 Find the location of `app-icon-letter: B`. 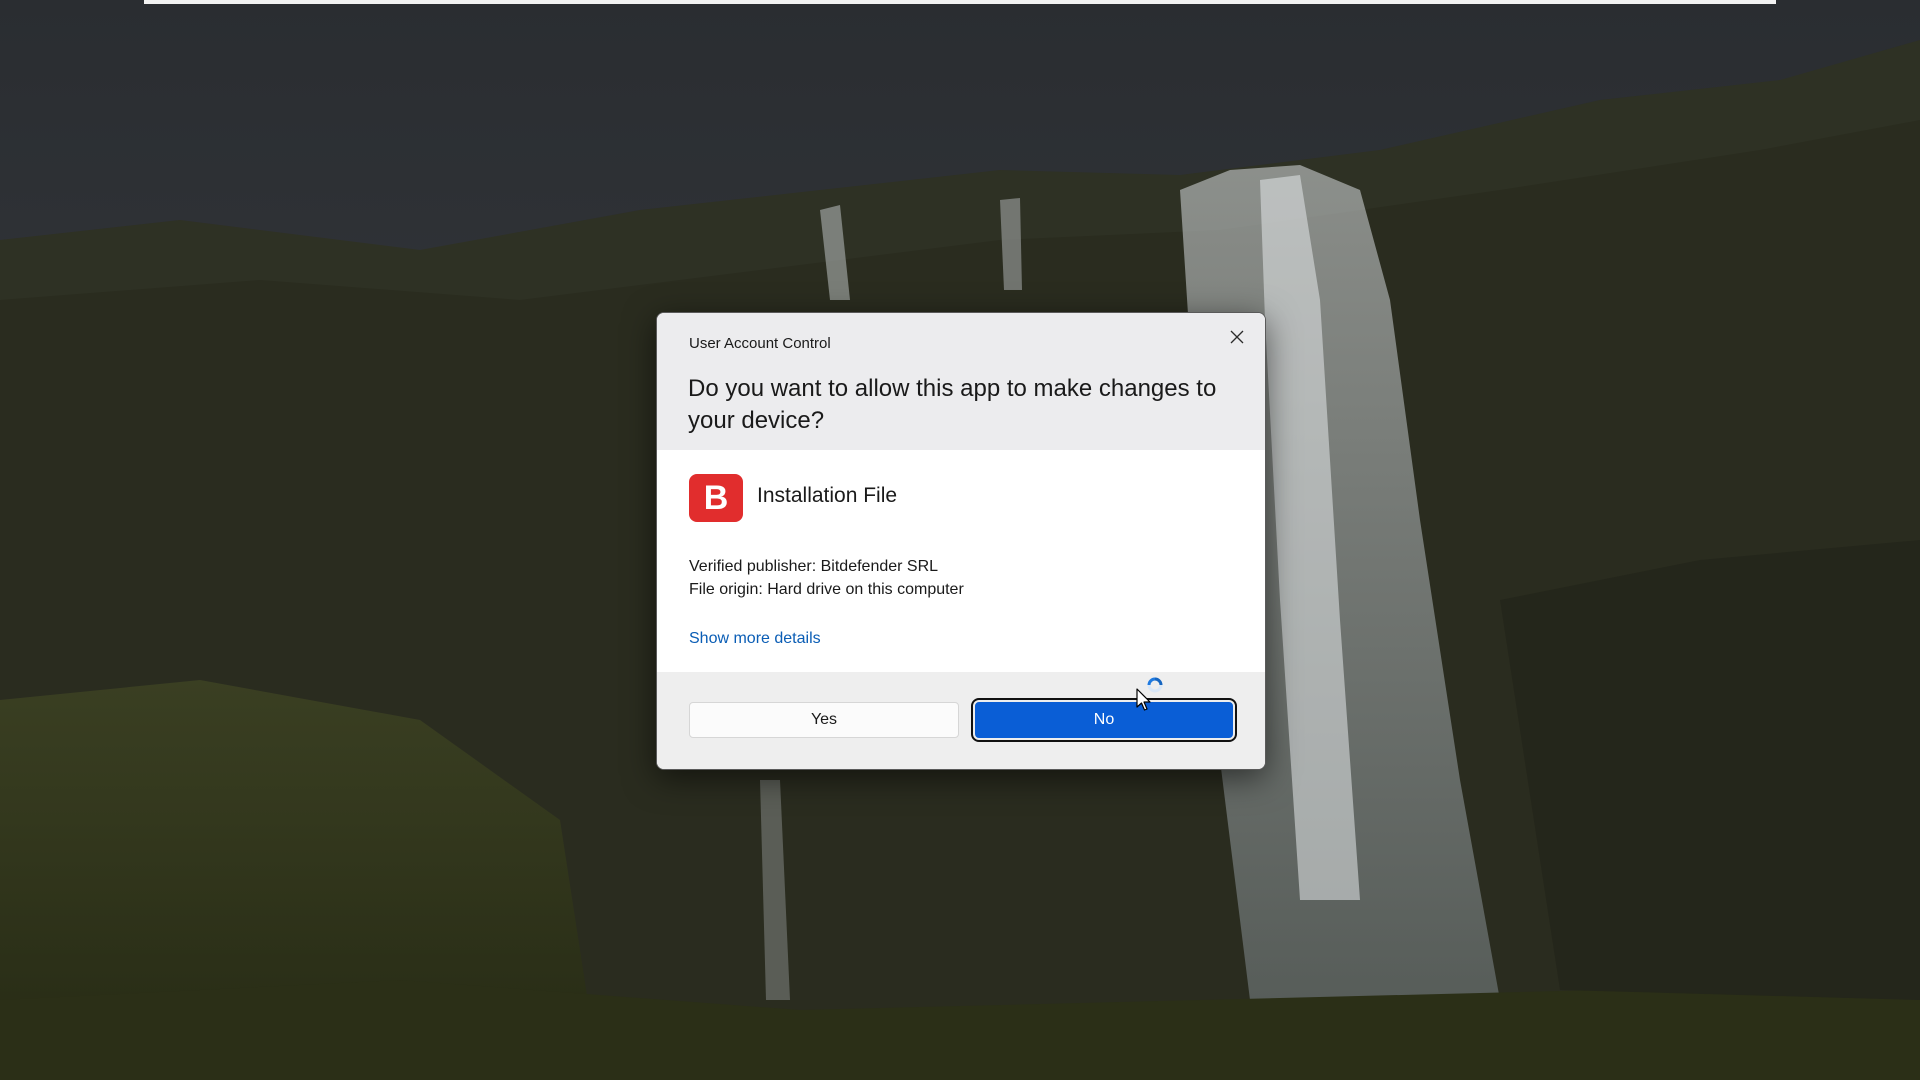

app-icon-letter: B is located at coordinates (716, 498).